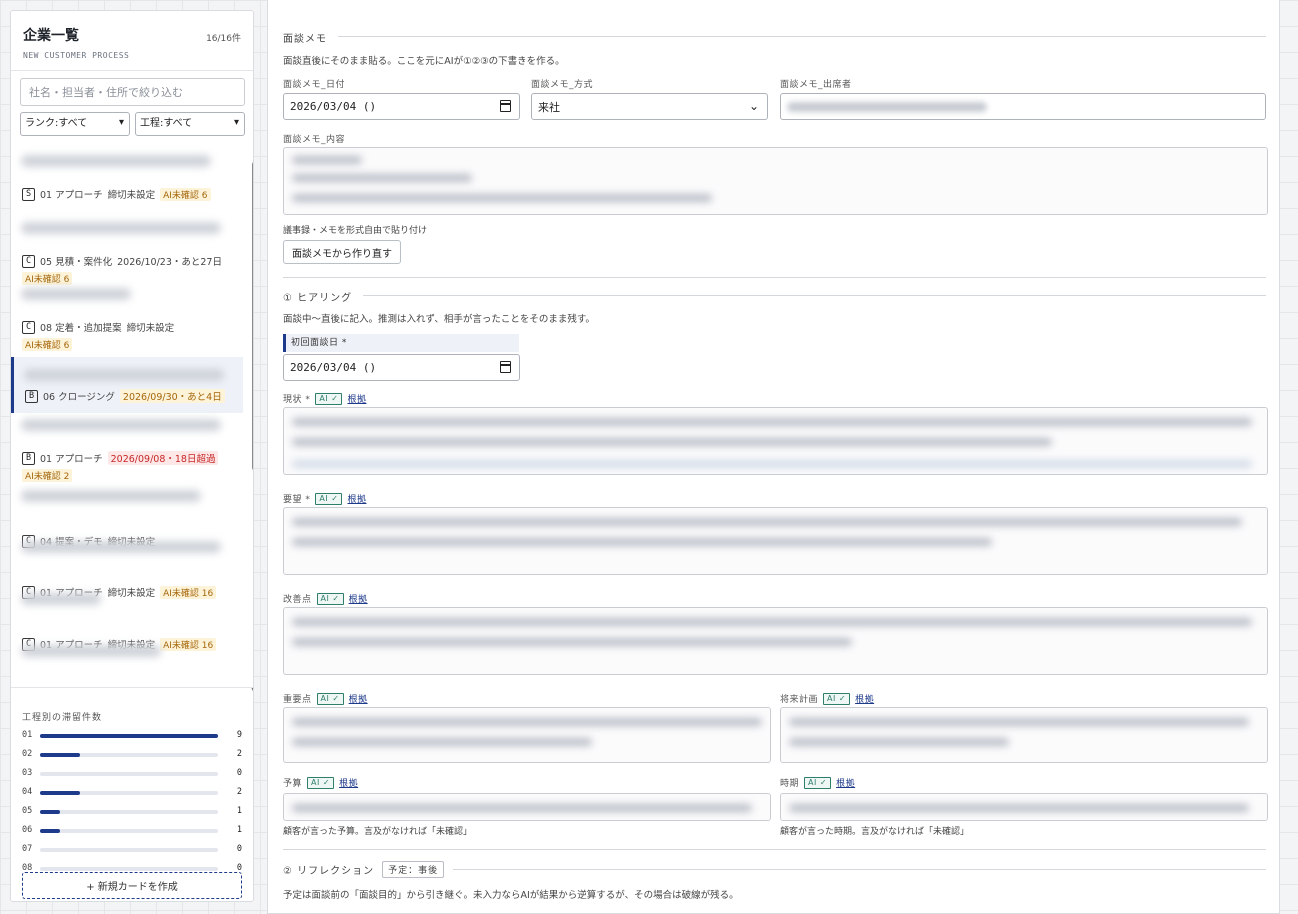 This screenshot has width=1298, height=914. I want to click on priority-field-label: 重要点 AI ✓ 根拠, so click(325, 698).